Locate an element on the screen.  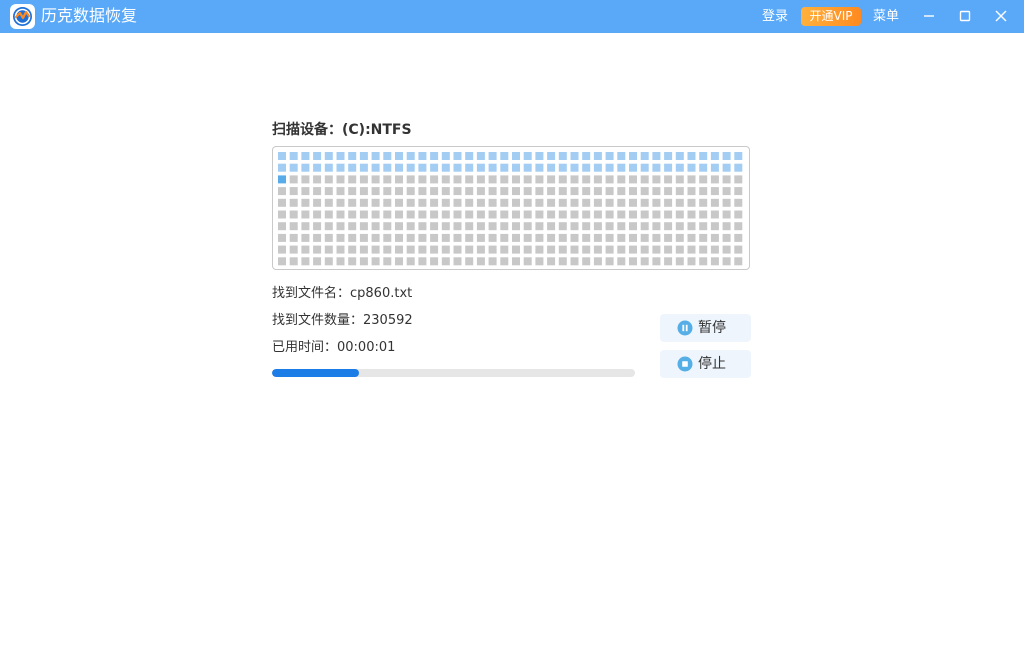
menu-button: 菜单 is located at coordinates (886, 16).